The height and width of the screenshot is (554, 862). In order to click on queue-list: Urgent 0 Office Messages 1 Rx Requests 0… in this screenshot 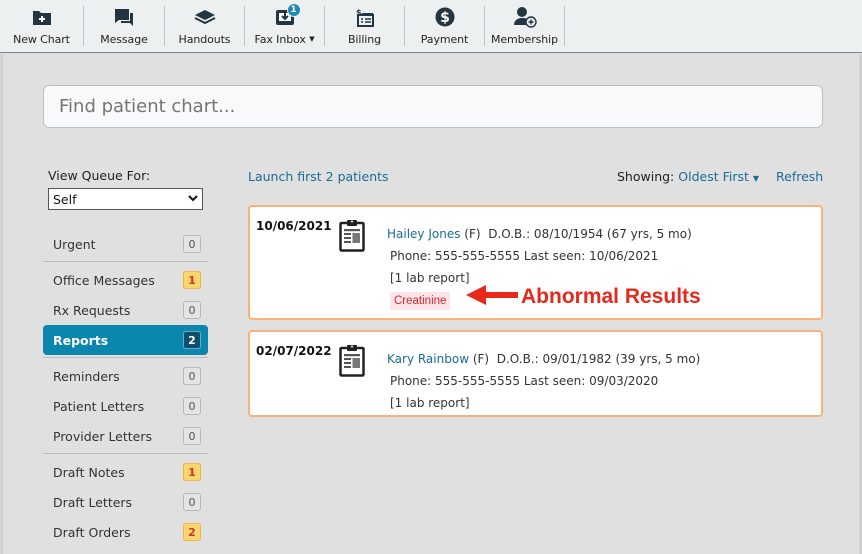, I will do `click(125, 388)`.